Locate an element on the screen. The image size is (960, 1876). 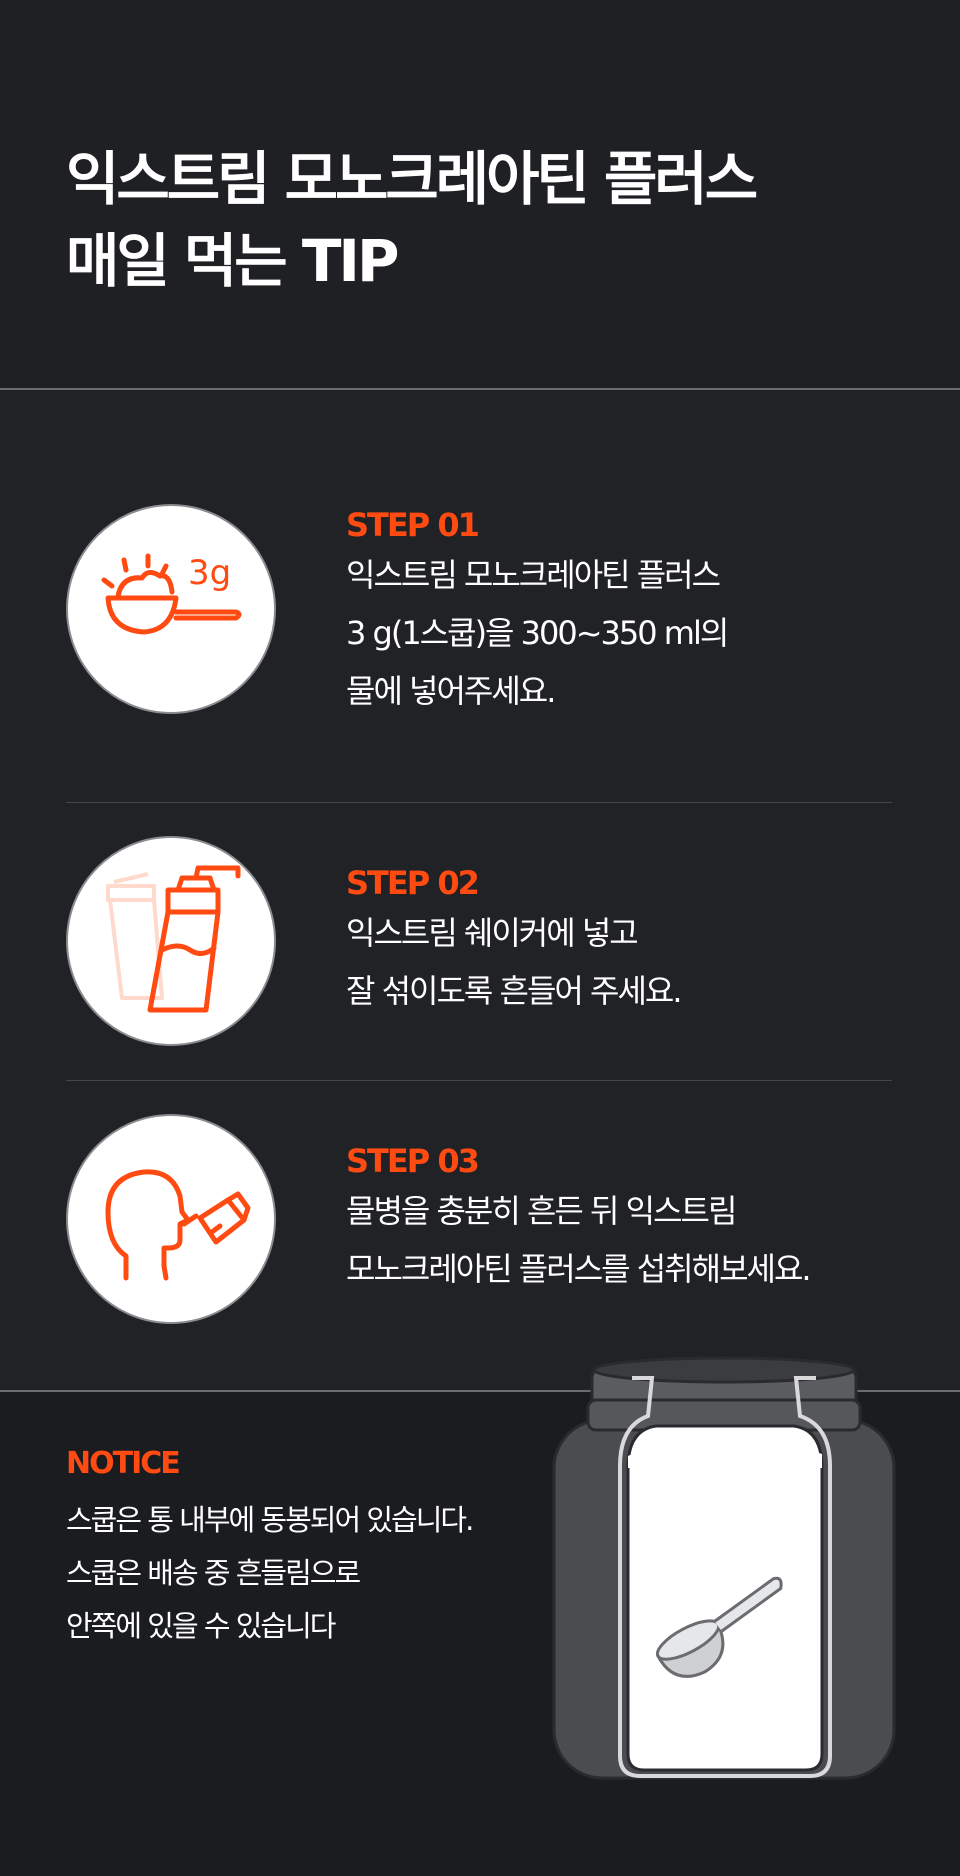
scoop-amount-text: 3g is located at coordinates (209, 573).